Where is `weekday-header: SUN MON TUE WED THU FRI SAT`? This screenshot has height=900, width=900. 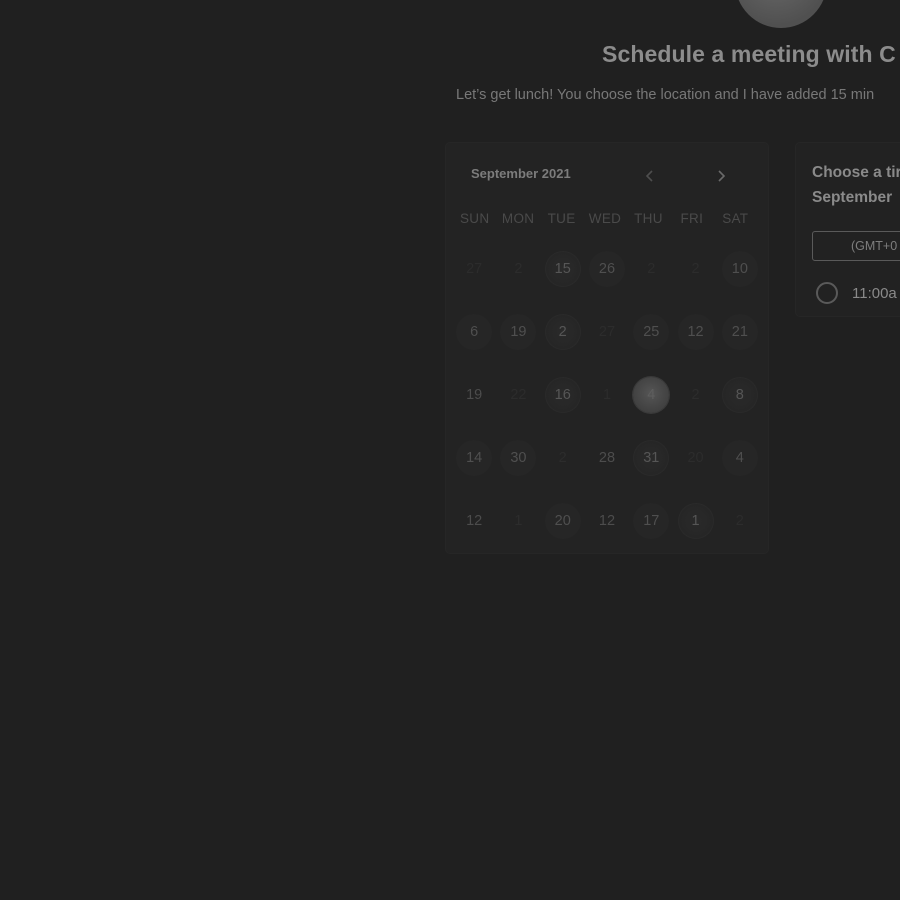
weekday-header: SUN MON TUE WED THU FRI SAT is located at coordinates (605, 218).